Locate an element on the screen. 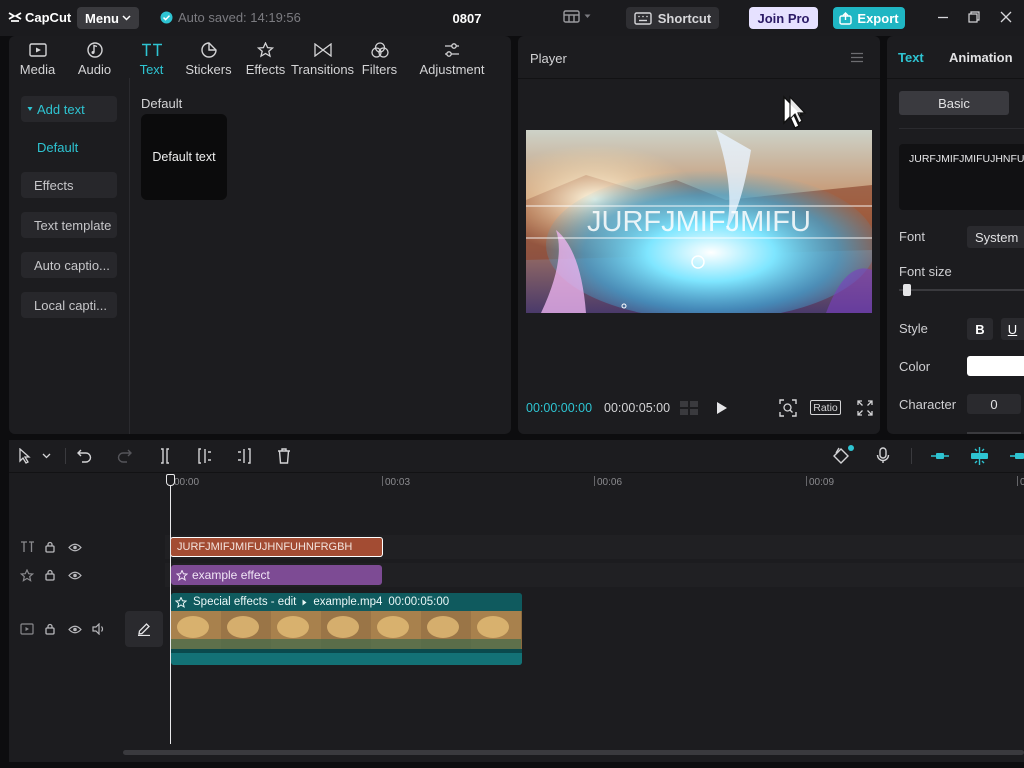 This screenshot has height=768, width=1024. playhead-handle is located at coordinates (170, 480).